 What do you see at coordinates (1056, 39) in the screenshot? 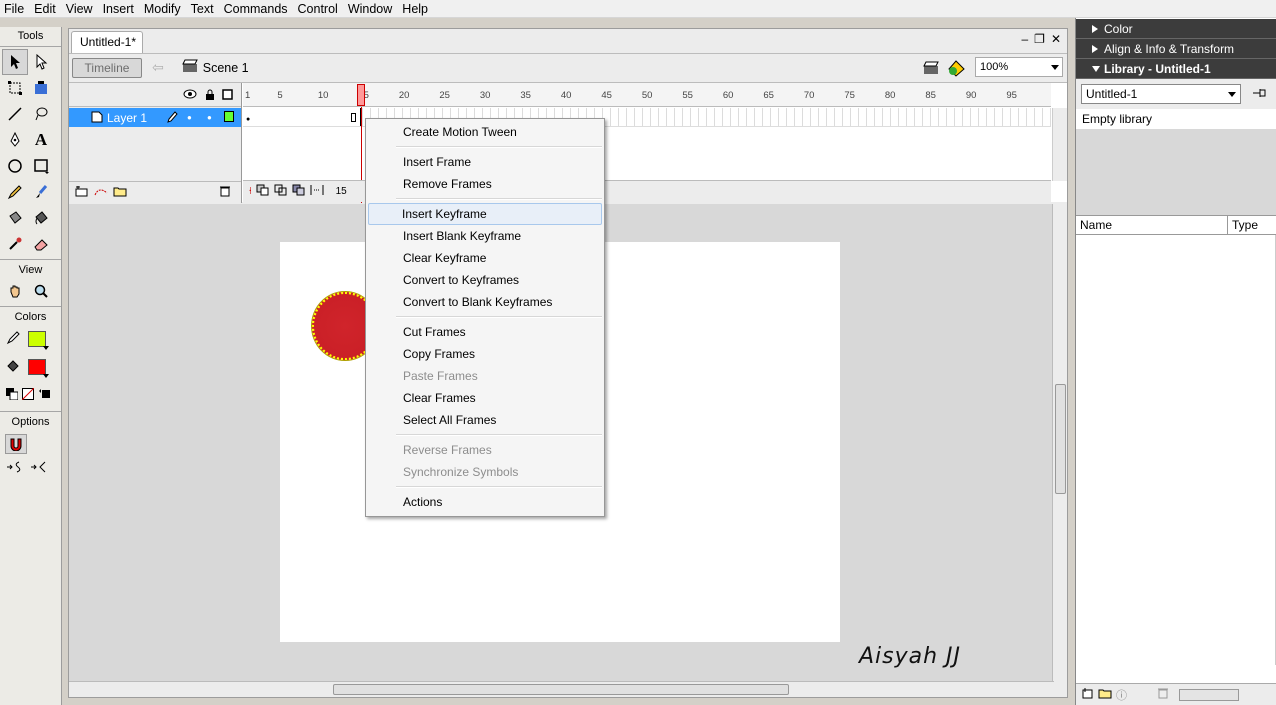
I see `close-icon: ✕` at bounding box center [1056, 39].